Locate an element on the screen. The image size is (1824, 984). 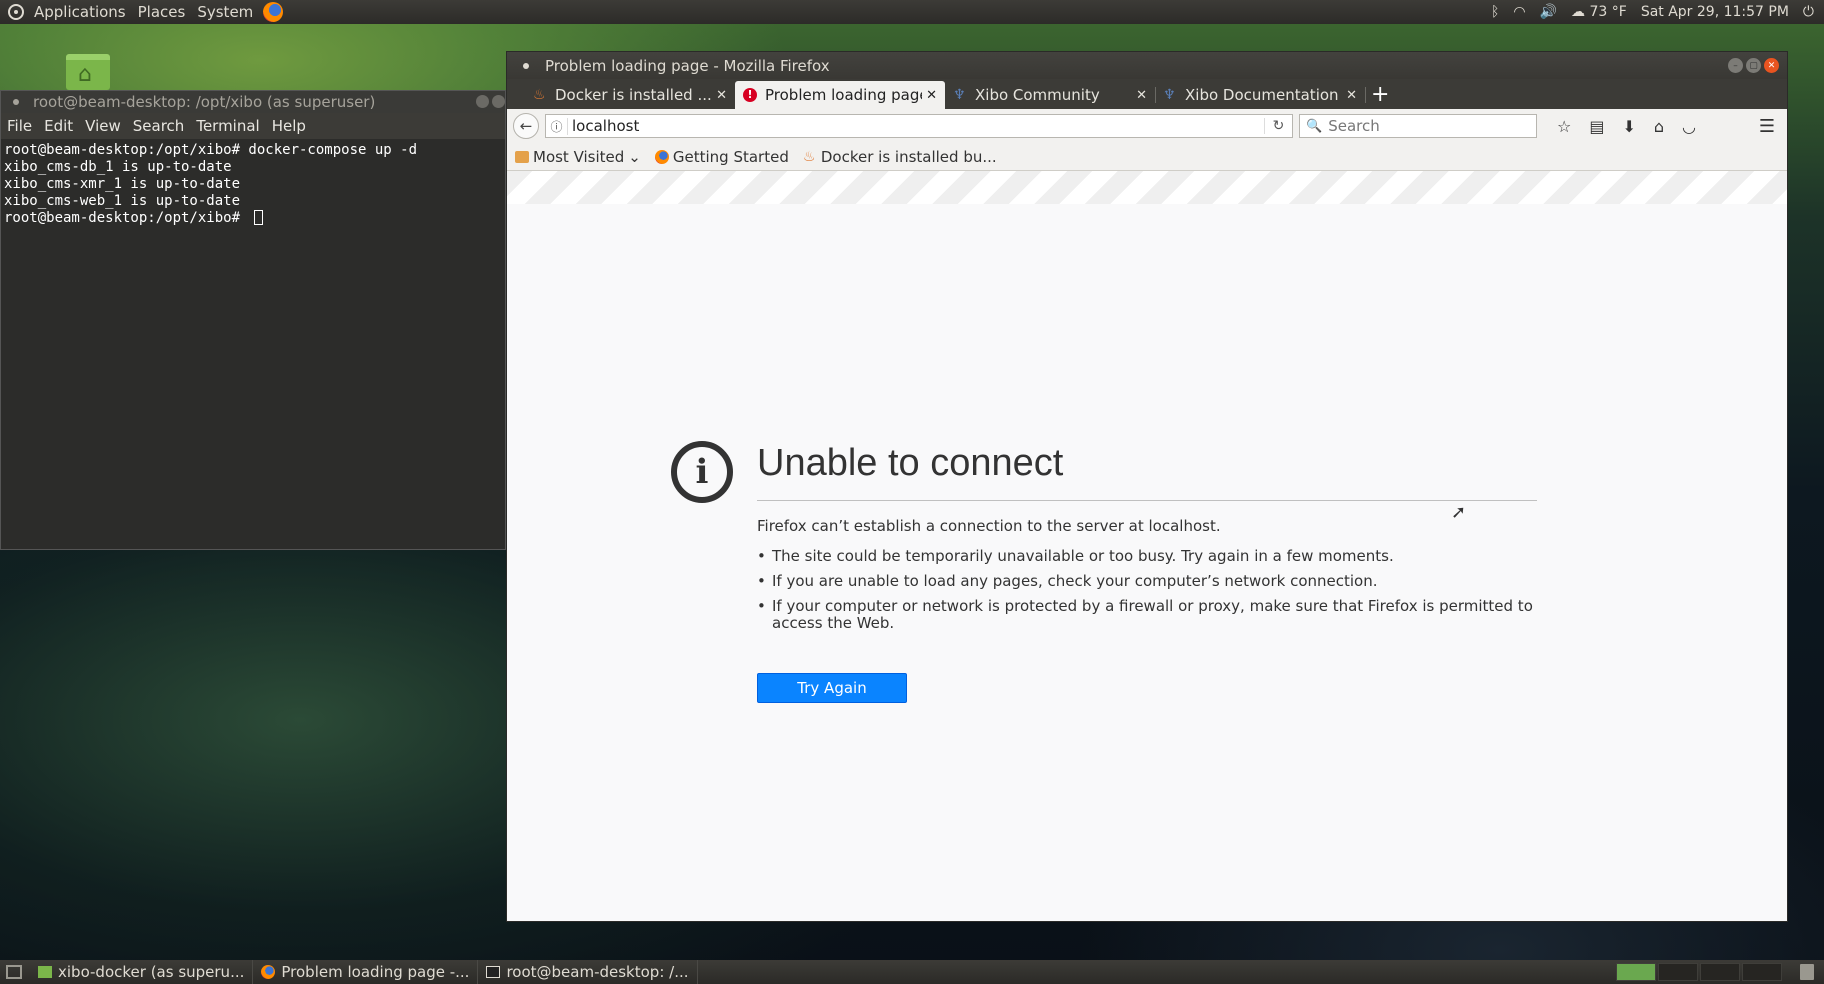
reload-icon: ↻ is located at coordinates (1278, 126).